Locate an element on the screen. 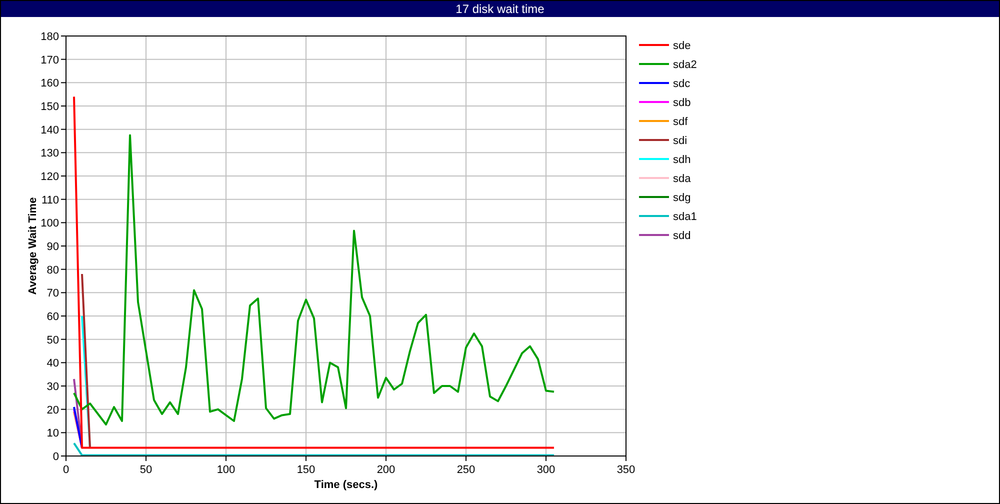 This screenshot has height=504, width=1000. legend-label: sdc is located at coordinates (681, 84).